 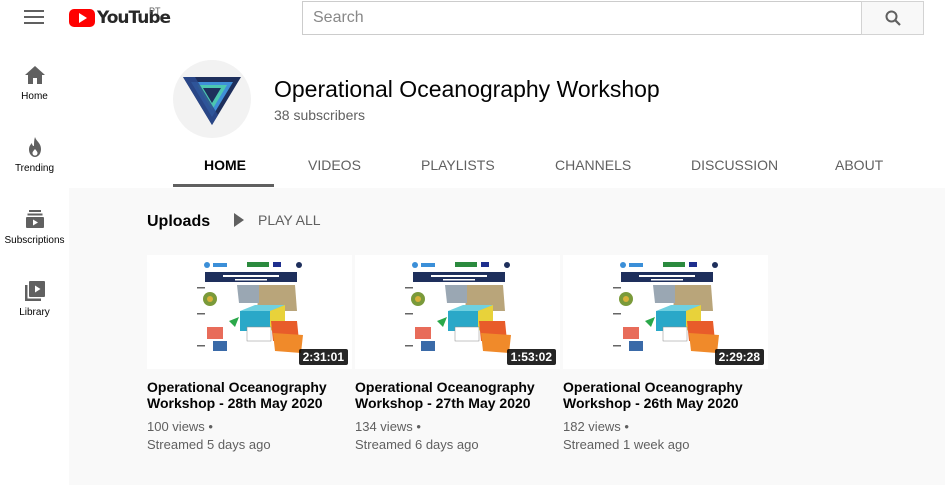 I want to click on subscriptions-icon, so click(x=34, y=219).